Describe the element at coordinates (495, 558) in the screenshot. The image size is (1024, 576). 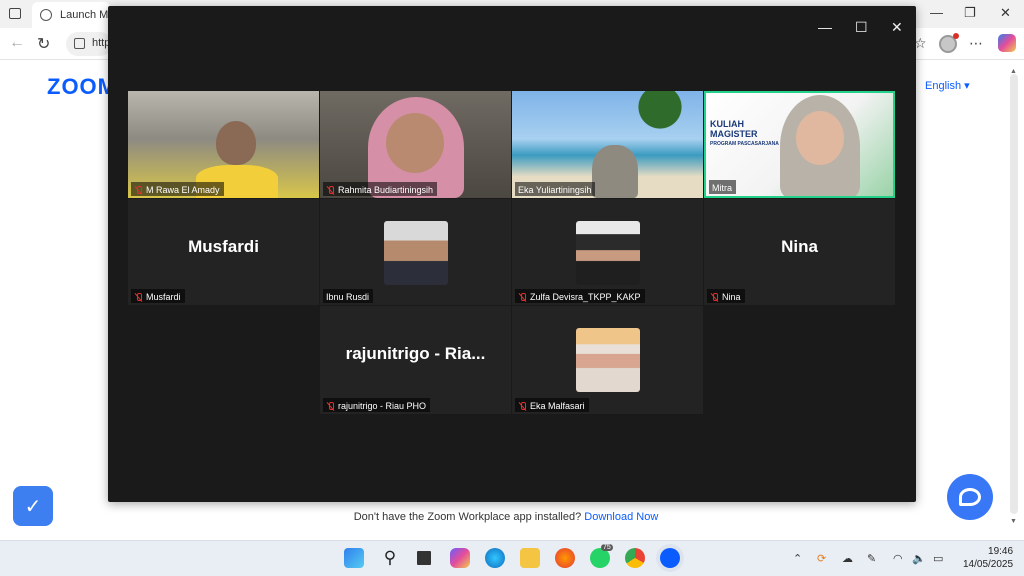
I see `edge-browser-icon` at that location.